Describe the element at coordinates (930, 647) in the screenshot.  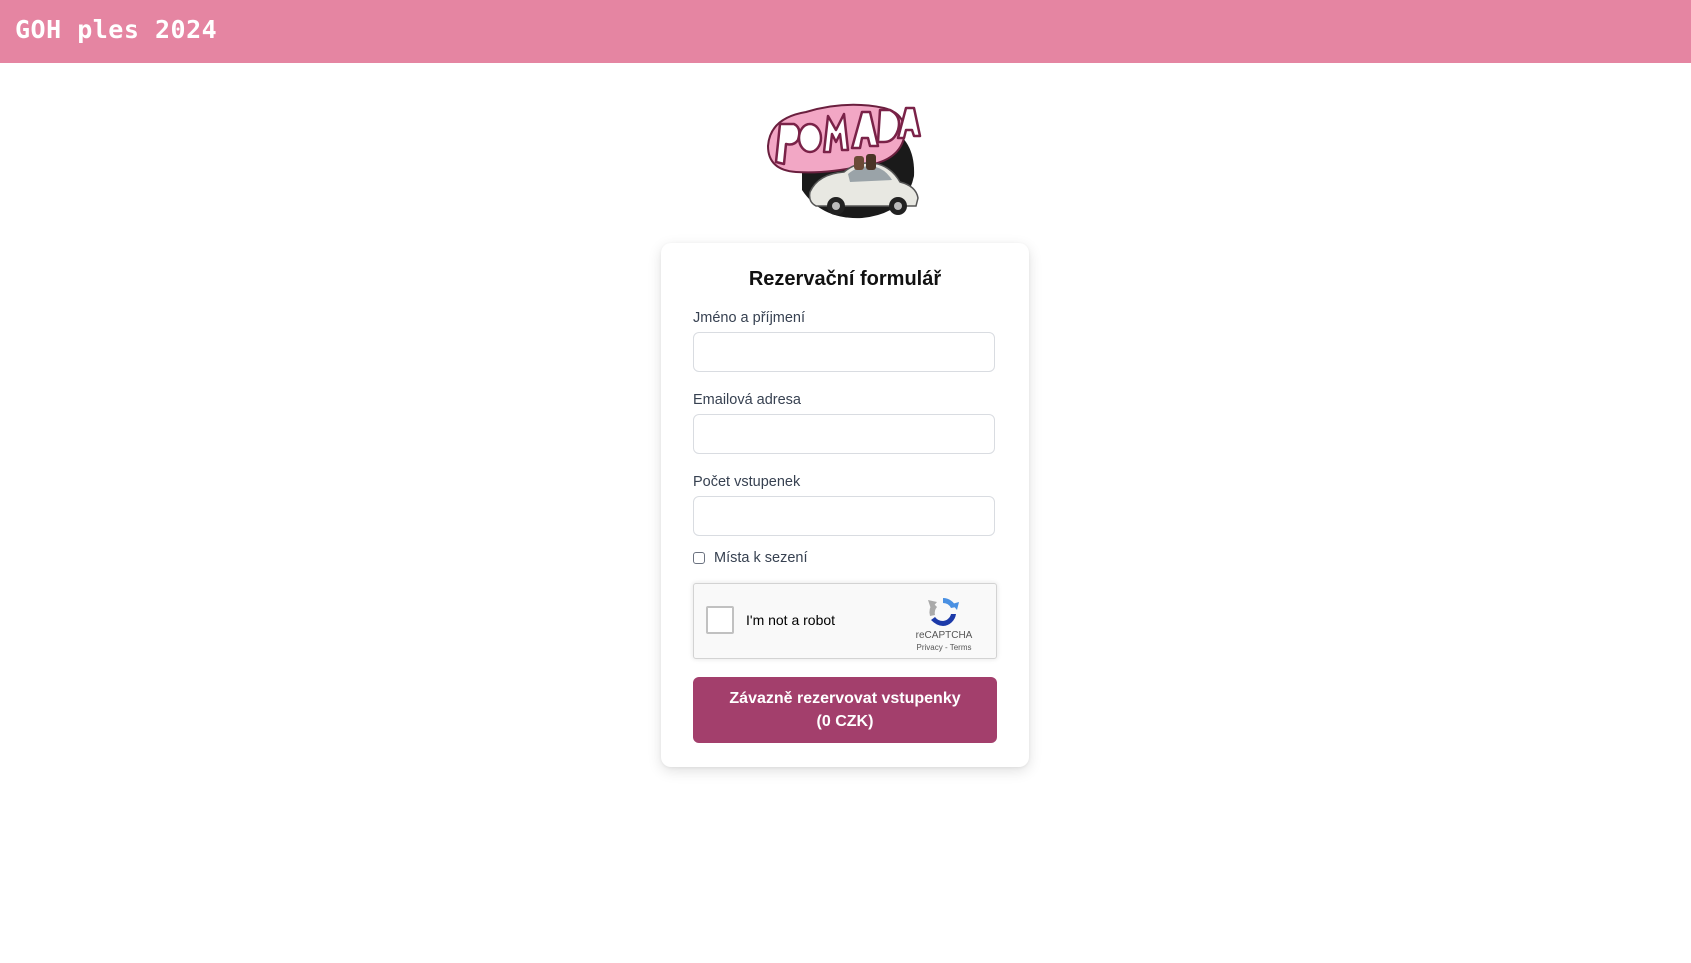
I see `recaptcha-privacy-link: Privacy` at that location.